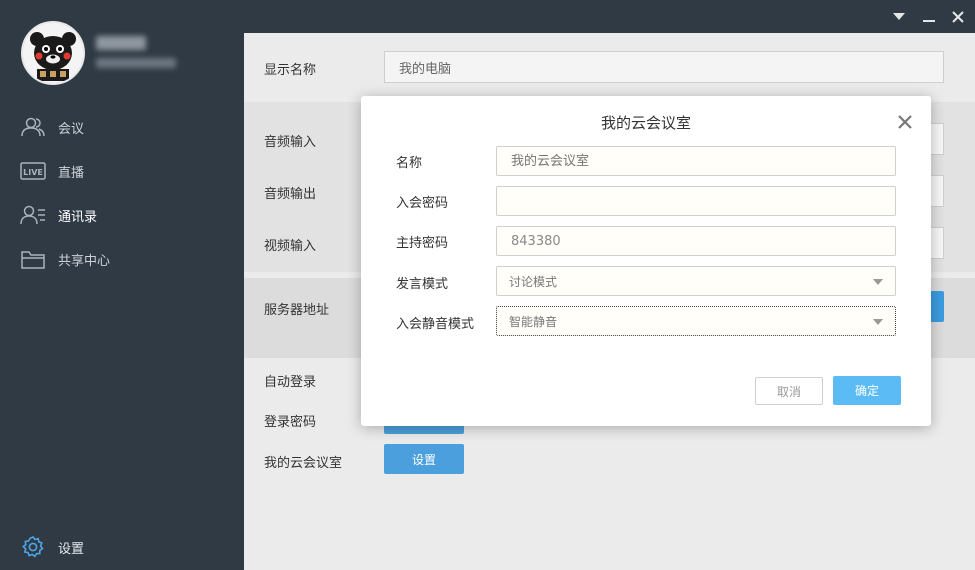  I want to click on mute-mode-value: 智能静音, so click(533, 321).